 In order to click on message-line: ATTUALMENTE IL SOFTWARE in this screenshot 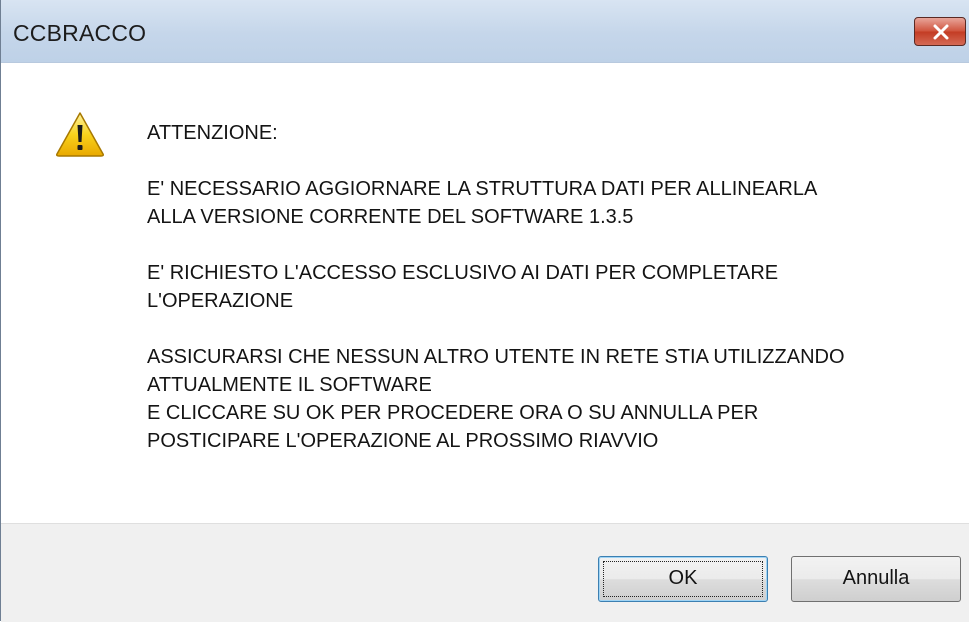, I will do `click(289, 385)`.